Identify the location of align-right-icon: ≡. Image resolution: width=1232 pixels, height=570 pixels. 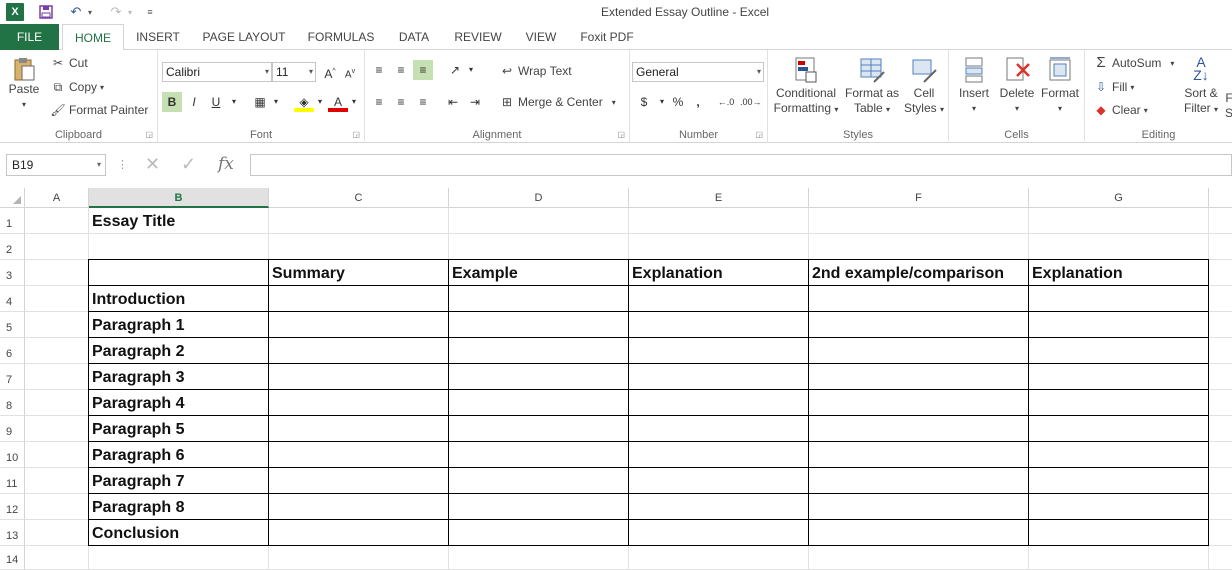
(423, 102).